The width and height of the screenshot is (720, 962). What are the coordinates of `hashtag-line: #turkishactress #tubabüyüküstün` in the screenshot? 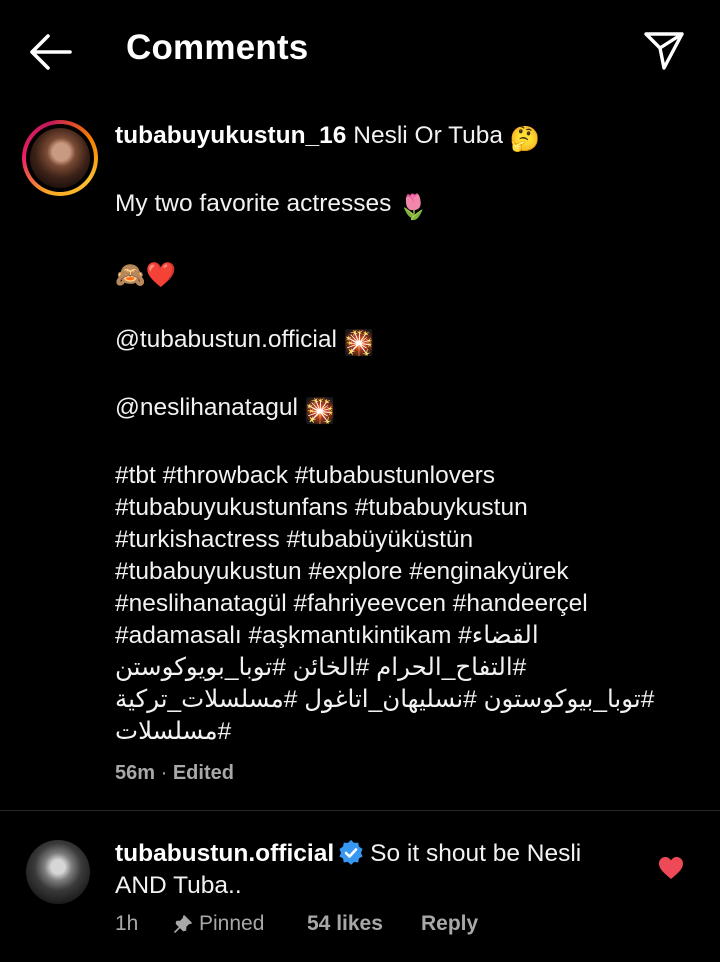 It's located at (410, 540).